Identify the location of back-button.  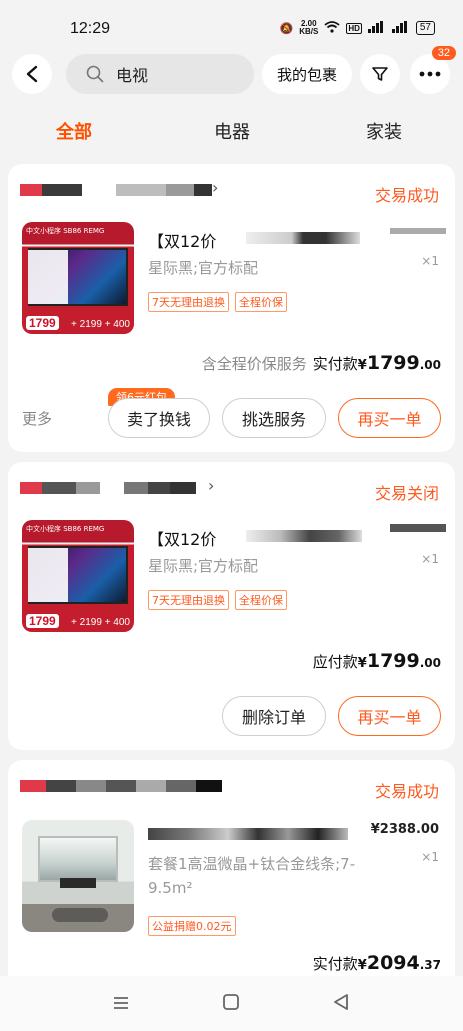
(32, 74).